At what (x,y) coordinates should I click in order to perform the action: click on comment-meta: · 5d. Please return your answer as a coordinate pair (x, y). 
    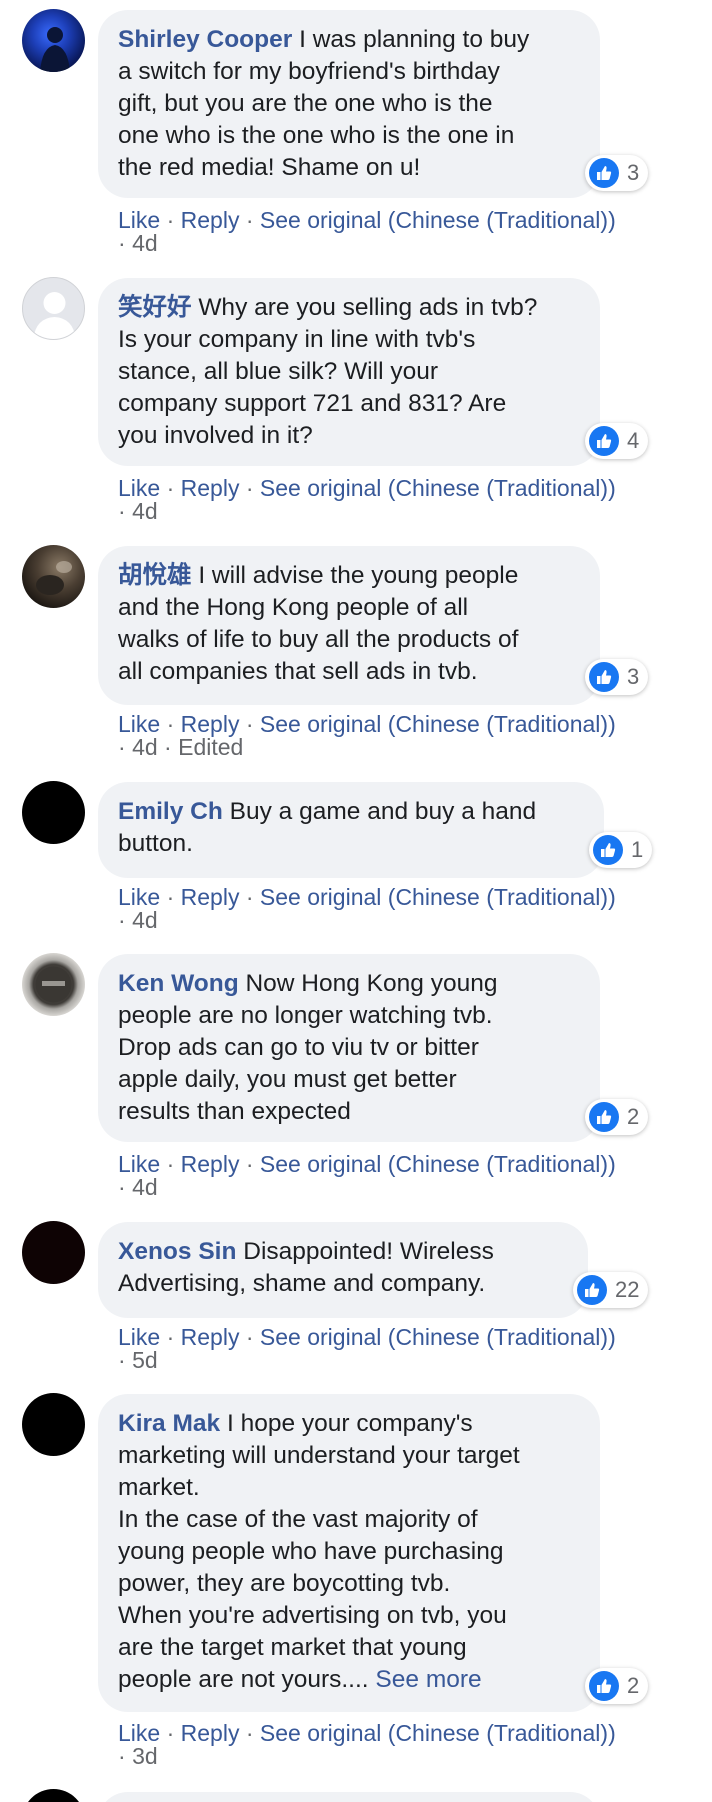
    Looking at the image, I should click on (138, 1360).